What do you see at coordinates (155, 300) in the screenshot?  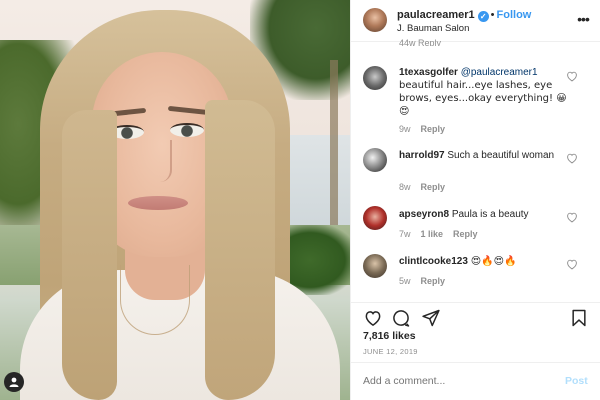 I see `photo-necklace` at bounding box center [155, 300].